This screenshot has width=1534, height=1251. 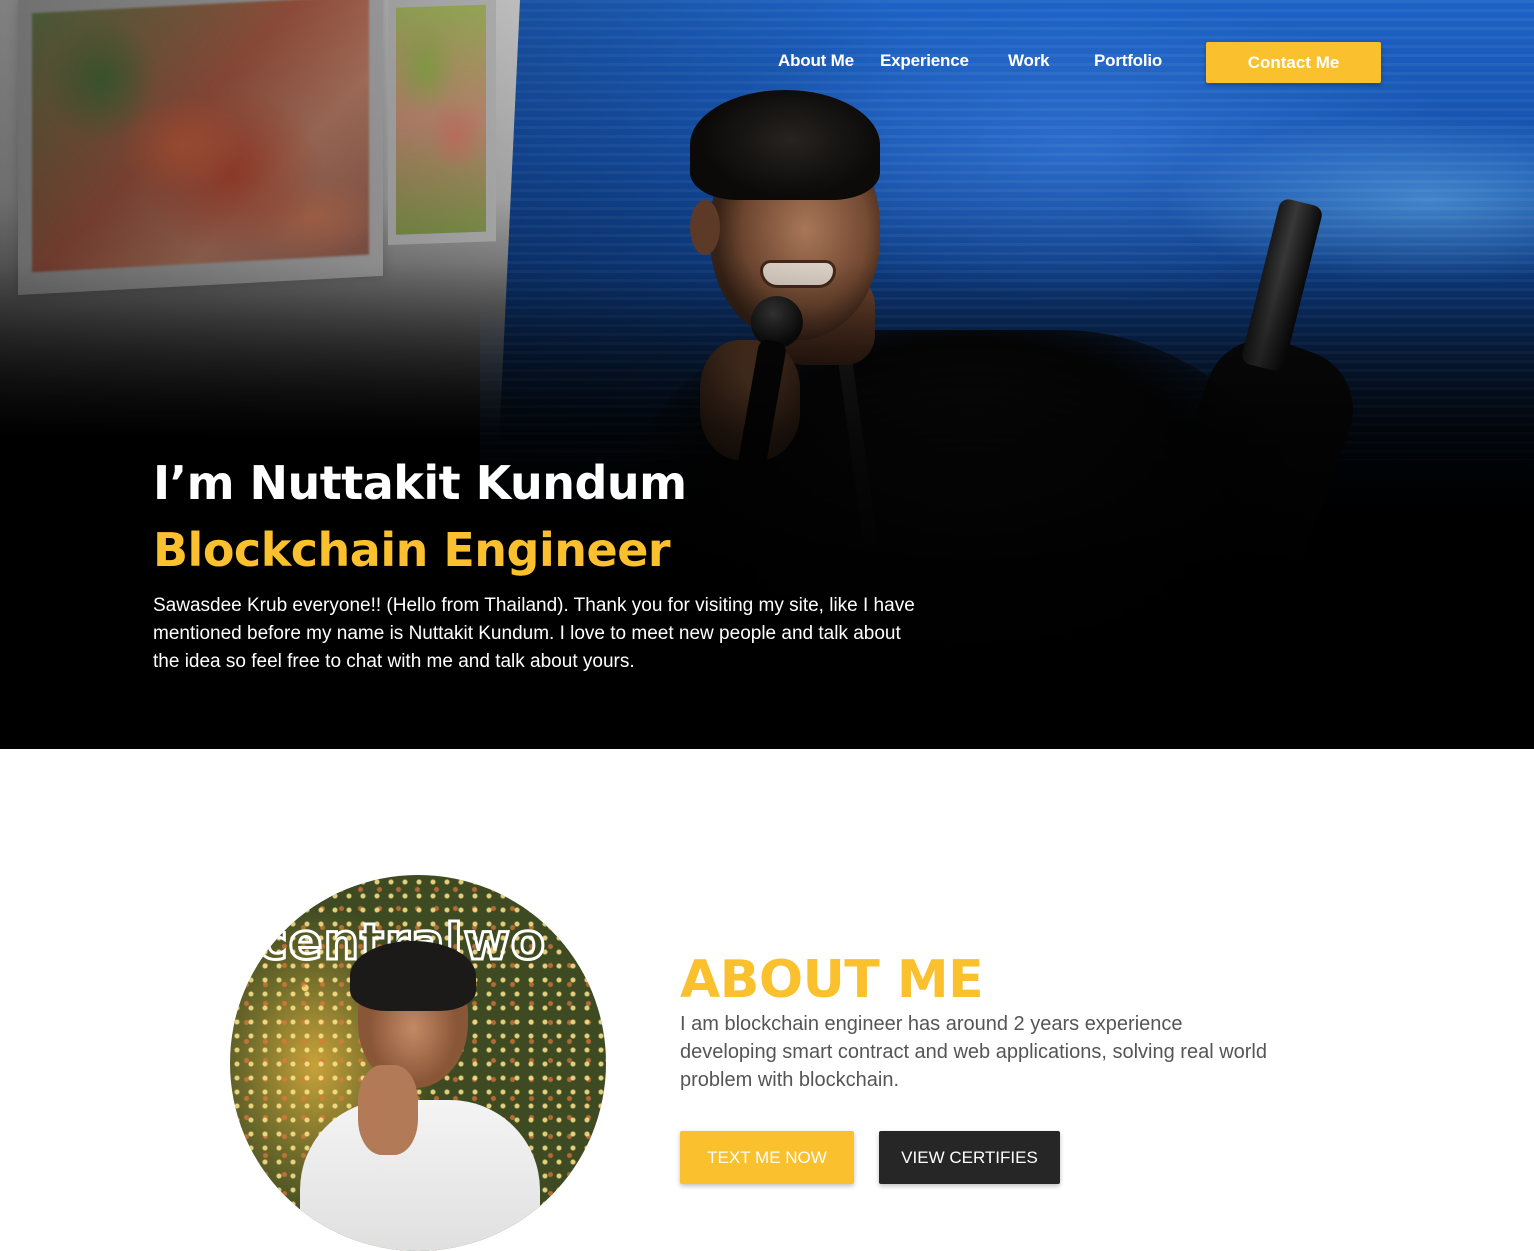 I want to click on photo-person-shirt, so click(x=420, y=1175).